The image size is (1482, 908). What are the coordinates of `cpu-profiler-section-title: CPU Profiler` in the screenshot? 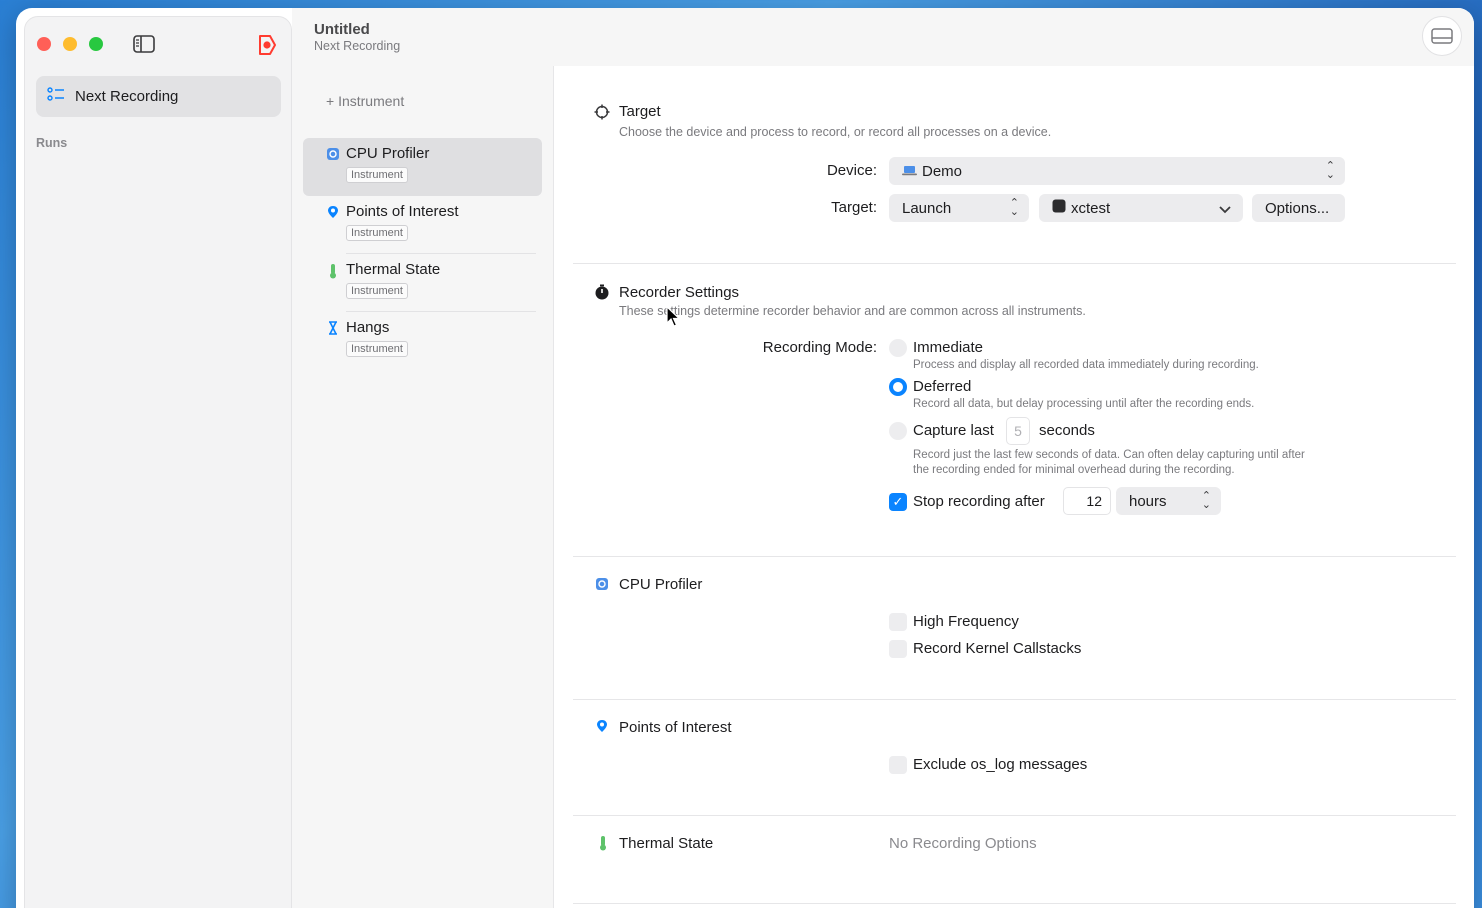 It's located at (661, 584).